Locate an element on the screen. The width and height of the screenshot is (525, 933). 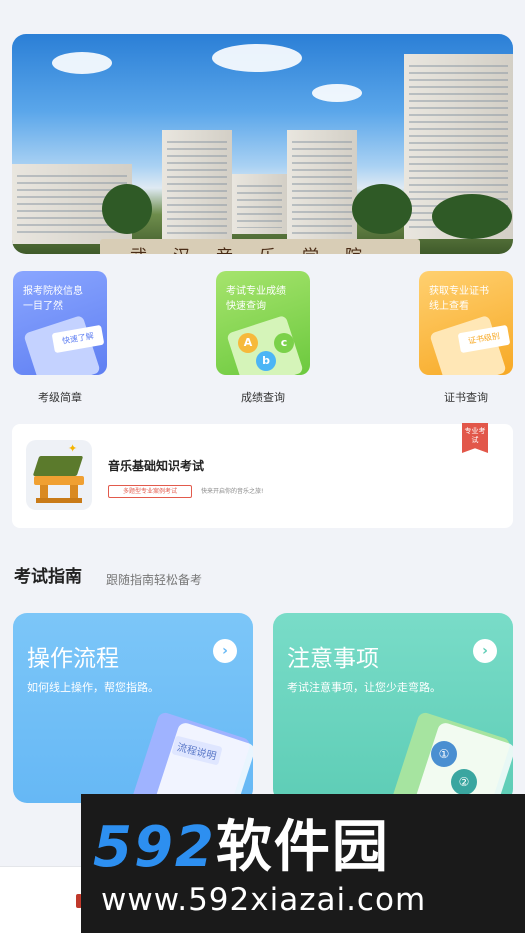
card-subtitle: 考试注意事项，让您少走弯路。 is located at coordinates (364, 687).